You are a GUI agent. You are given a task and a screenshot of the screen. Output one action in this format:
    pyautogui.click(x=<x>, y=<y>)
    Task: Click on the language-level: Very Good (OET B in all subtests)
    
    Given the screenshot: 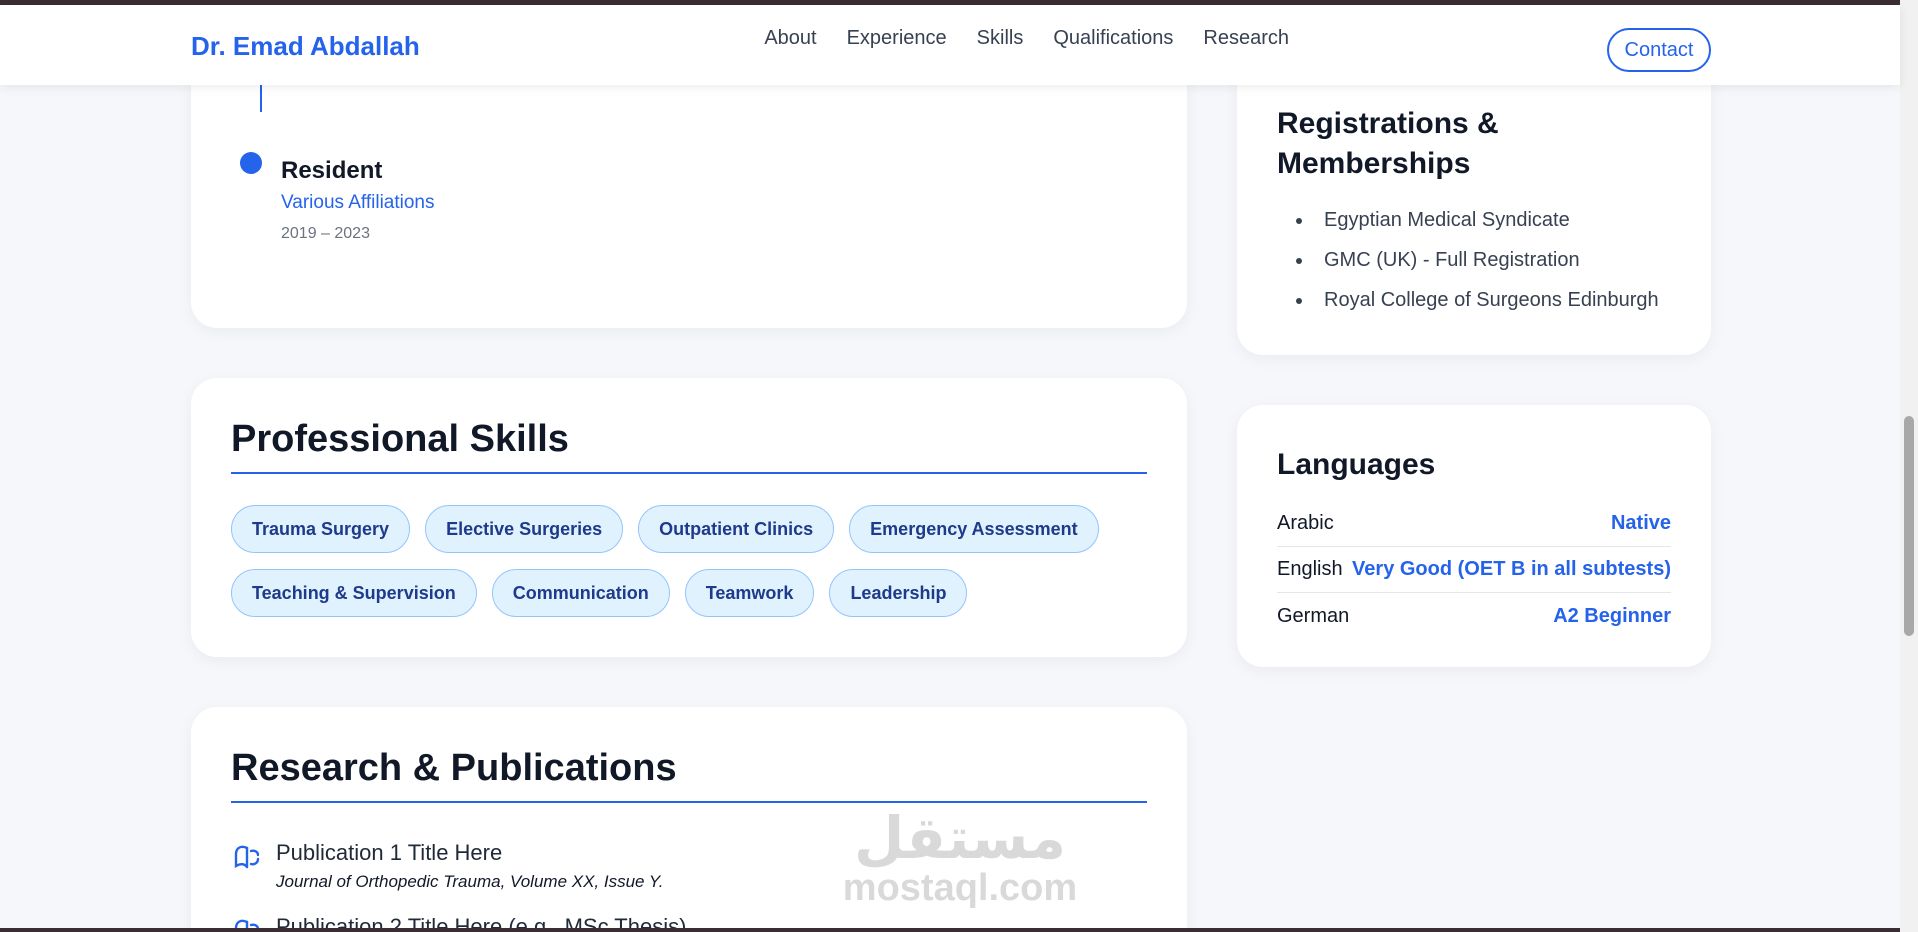 What is the action you would take?
    pyautogui.click(x=1511, y=569)
    